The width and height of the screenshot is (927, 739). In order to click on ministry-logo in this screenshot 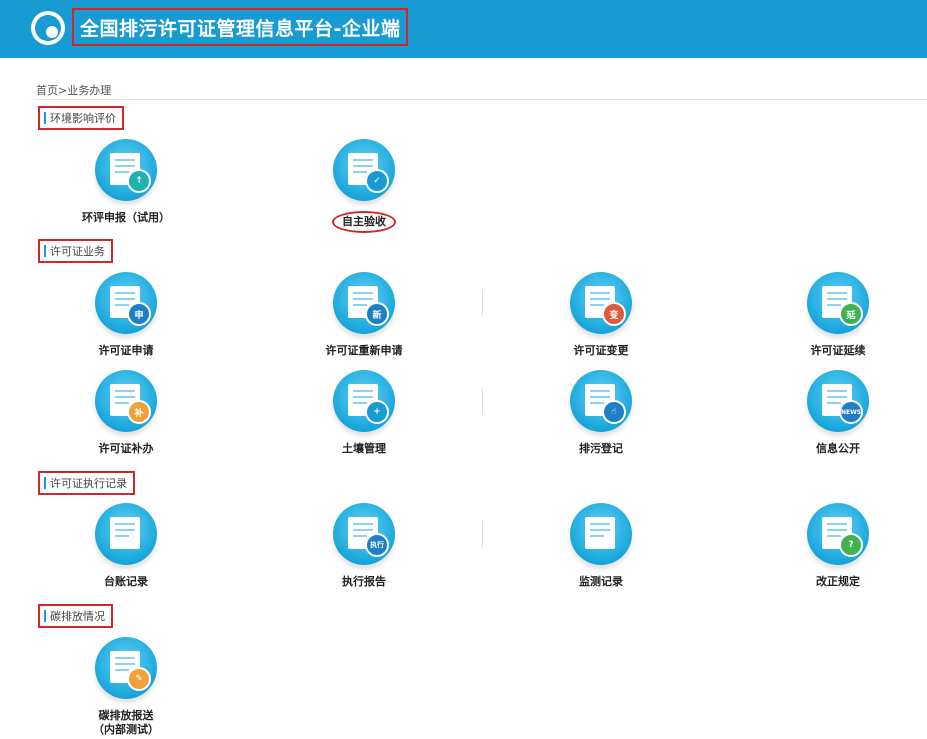, I will do `click(48, 28)`.